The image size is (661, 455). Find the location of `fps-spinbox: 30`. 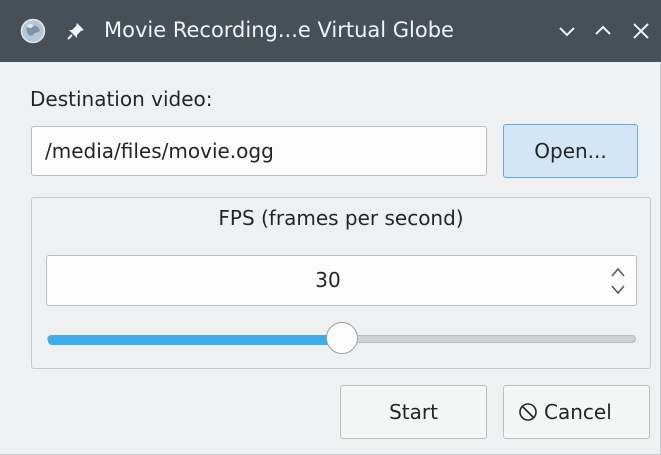

fps-spinbox: 30 is located at coordinates (341, 280).